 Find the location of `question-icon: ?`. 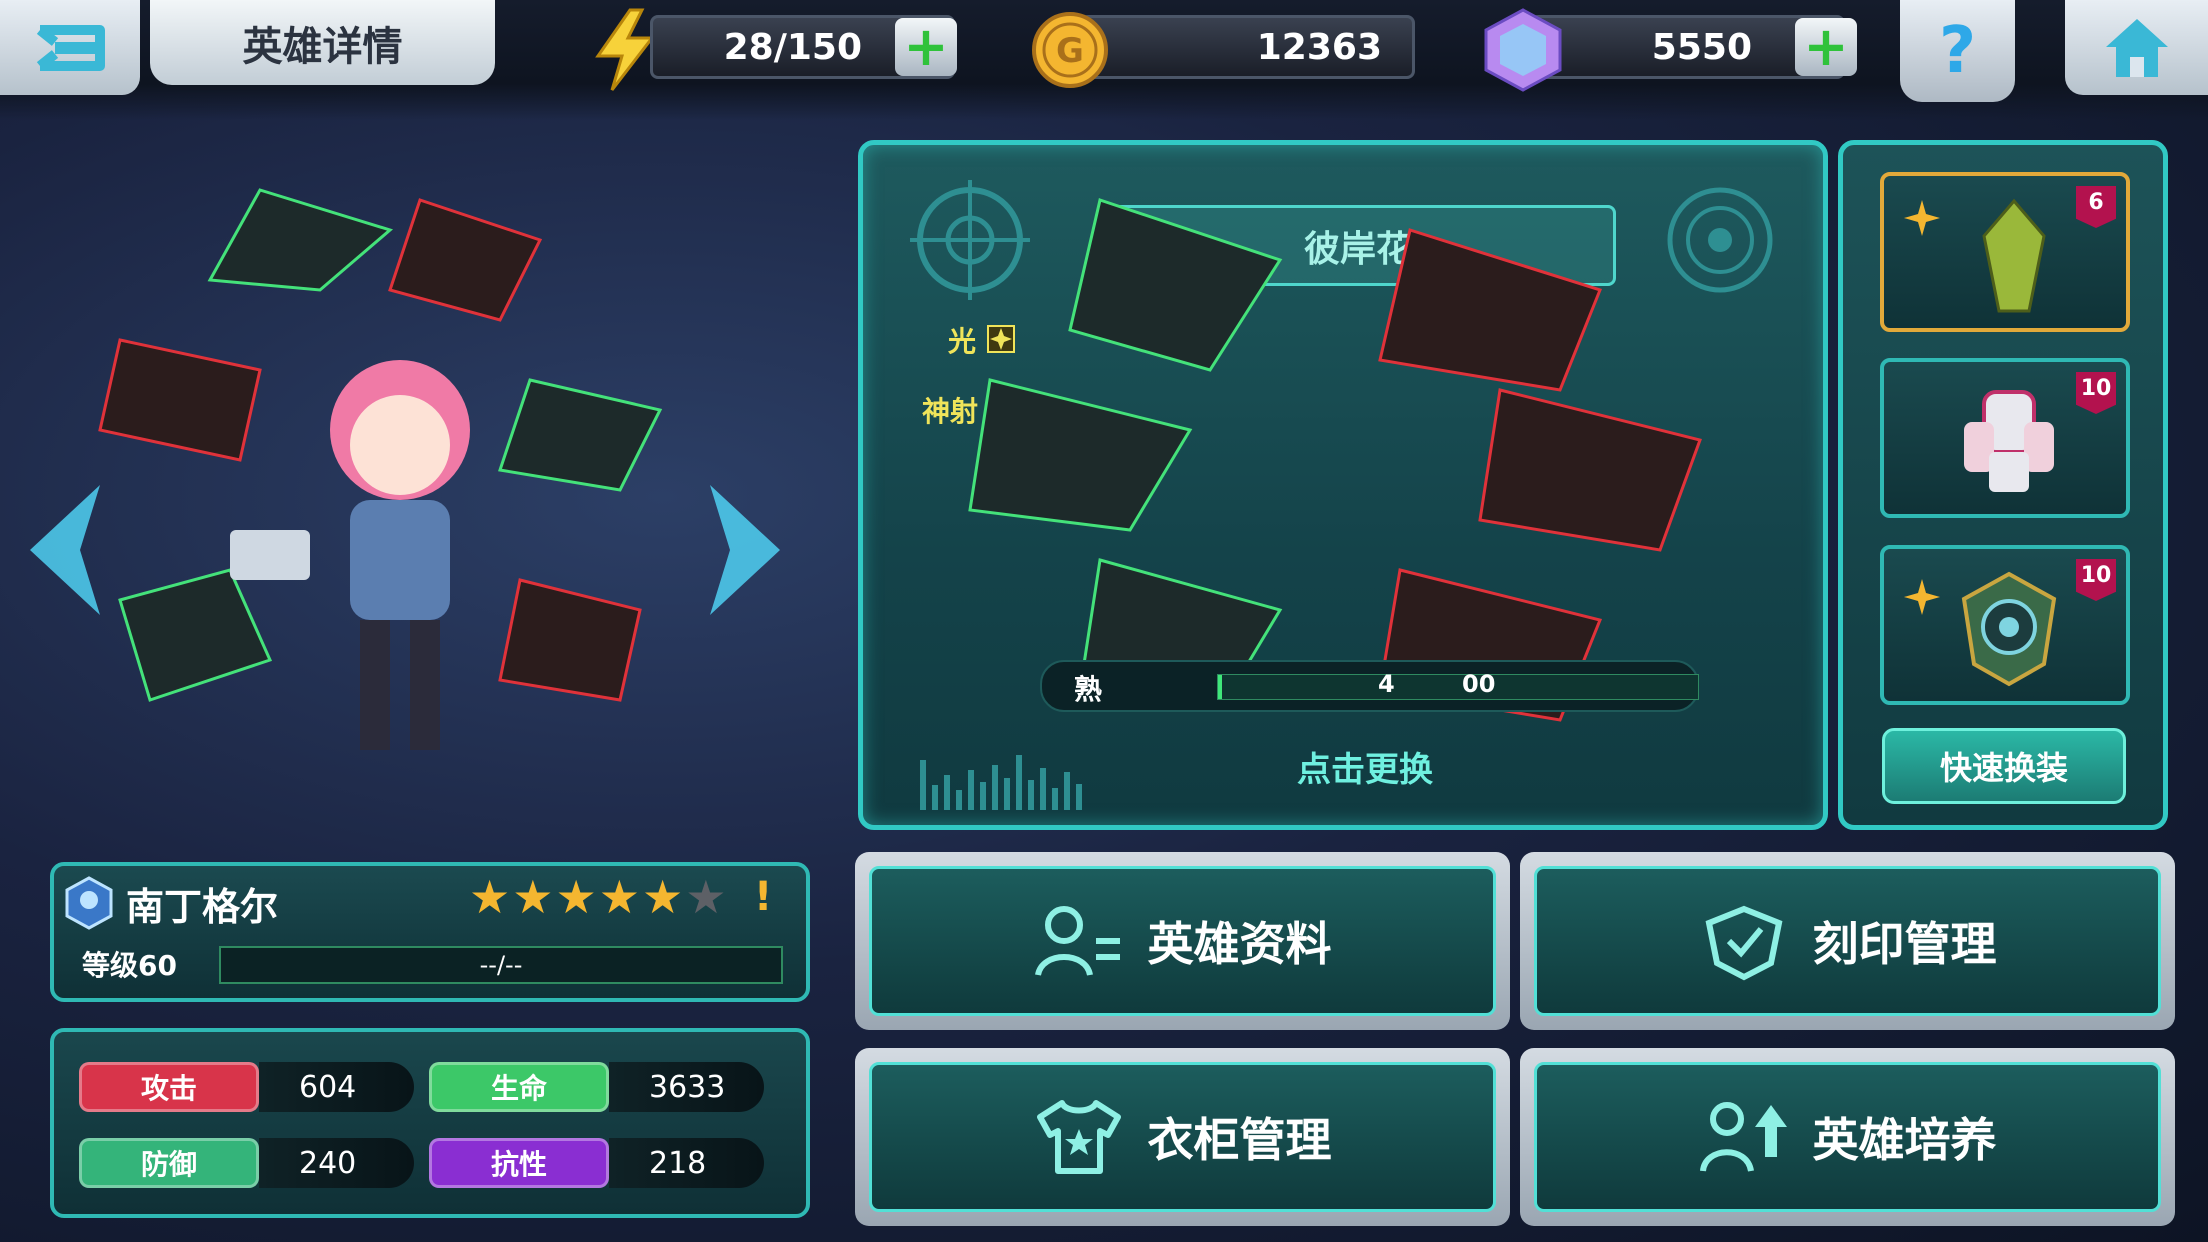

question-icon: ? is located at coordinates (1957, 51).